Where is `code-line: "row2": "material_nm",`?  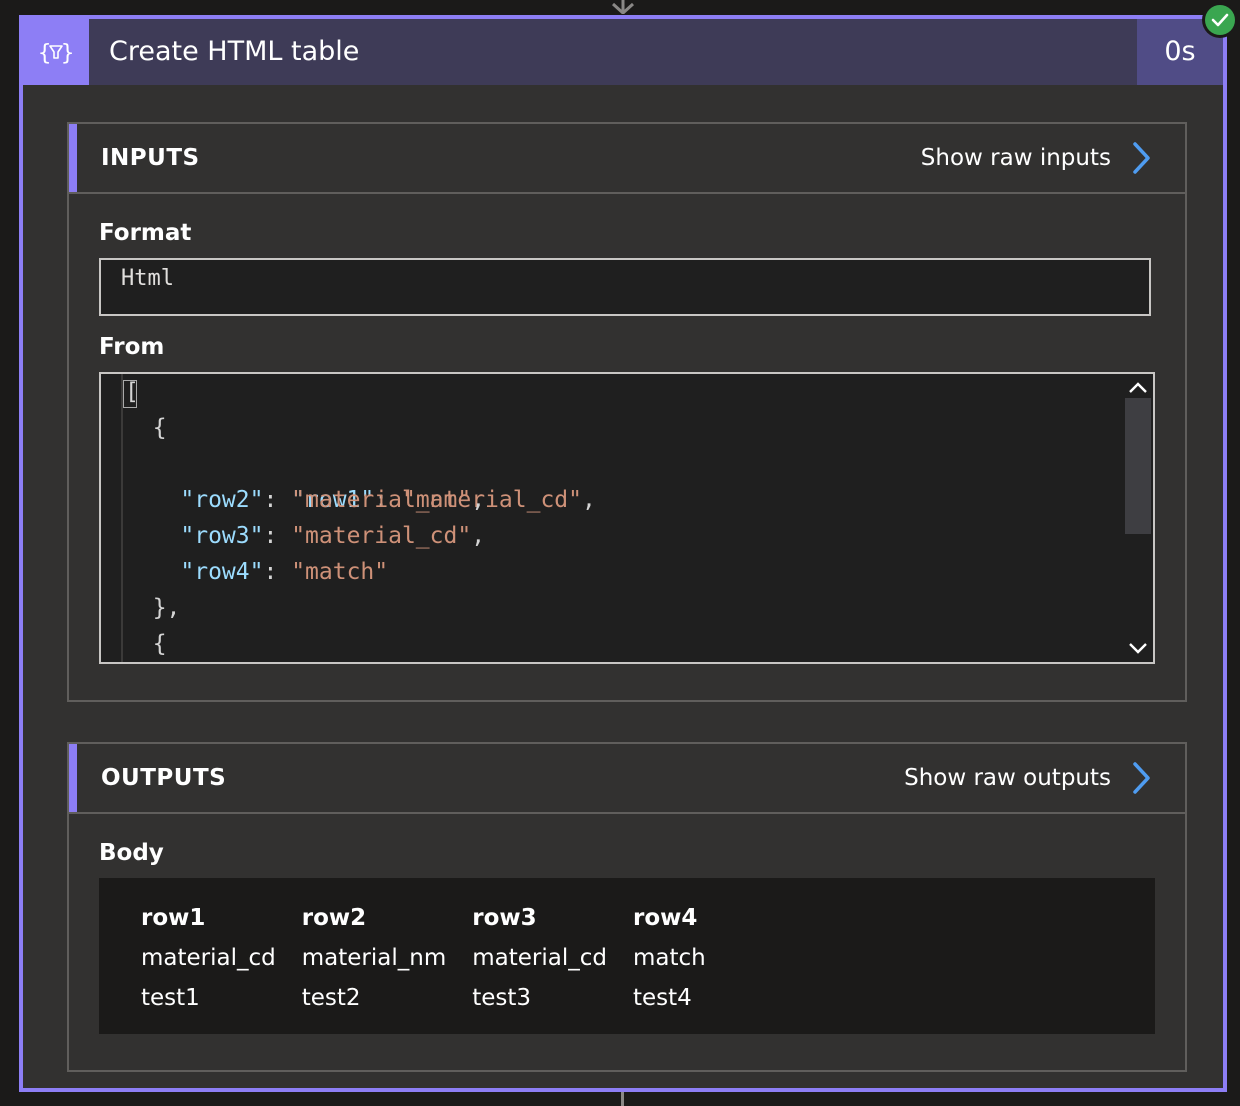
code-line: "row2": "material_nm", is located at coordinates (333, 500).